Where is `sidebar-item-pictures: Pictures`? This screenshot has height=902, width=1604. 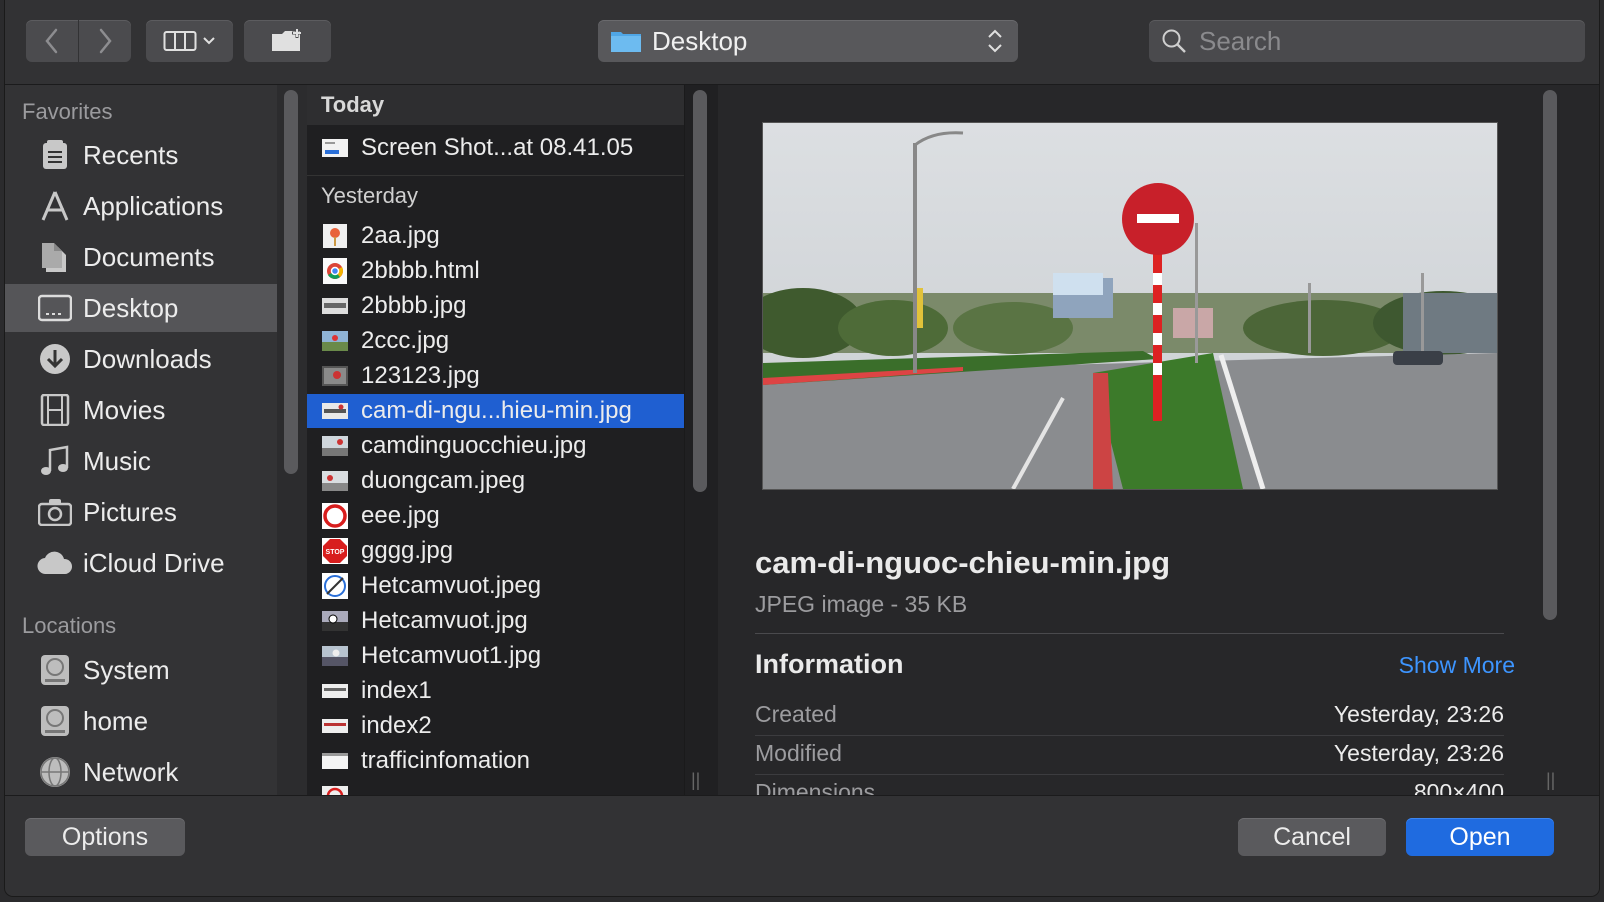 sidebar-item-pictures: Pictures is located at coordinates (141, 512).